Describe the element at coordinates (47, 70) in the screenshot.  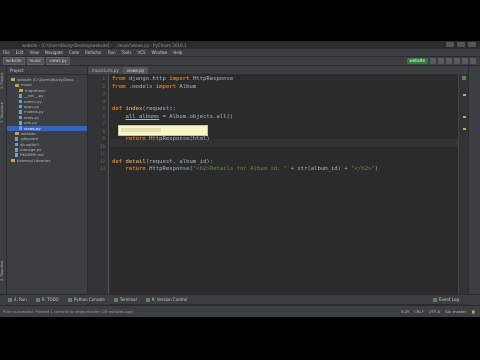
I see `project-panel-header: Project` at that location.